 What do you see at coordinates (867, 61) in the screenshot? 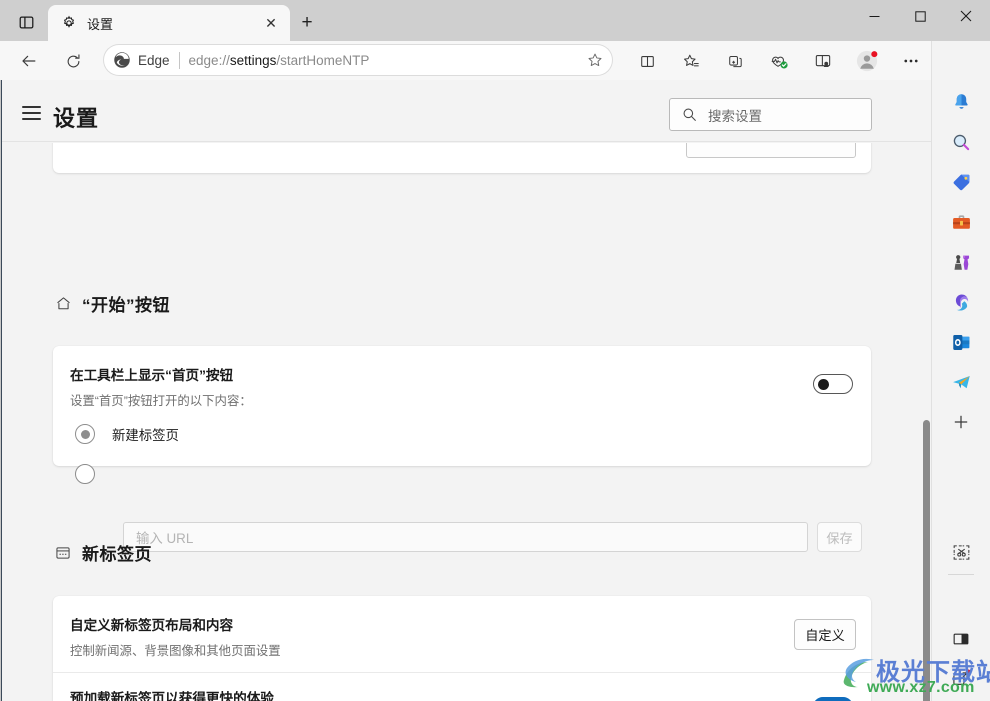
I see `profile-avatar-icon` at bounding box center [867, 61].